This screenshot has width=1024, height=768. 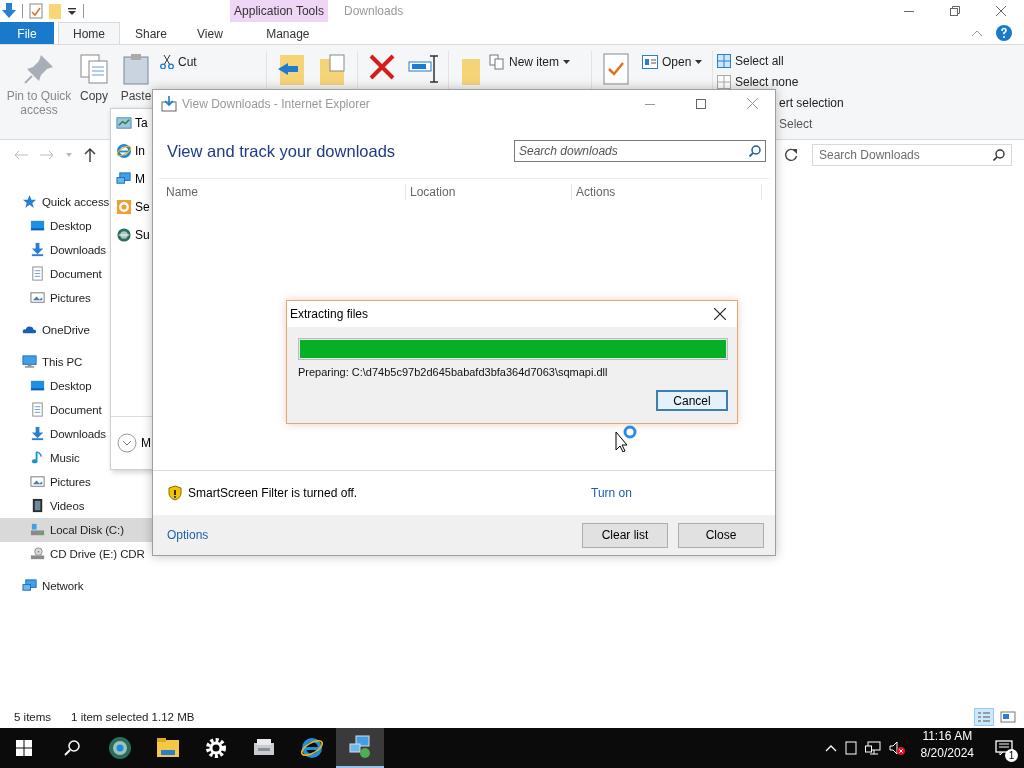 I want to click on nav-item: OneDrive, so click(x=45, y=330).